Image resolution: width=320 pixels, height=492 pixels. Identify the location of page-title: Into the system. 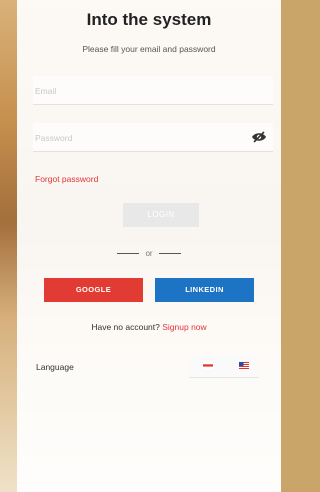
(149, 19).